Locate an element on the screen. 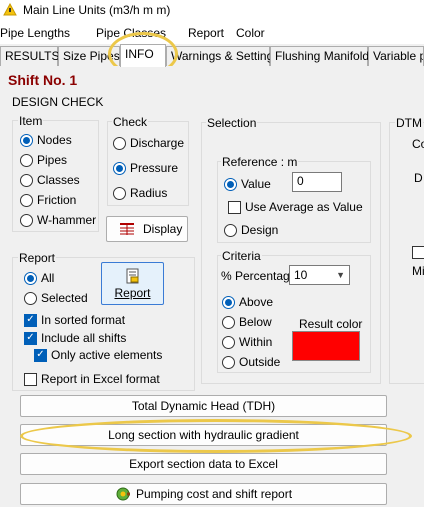  radio-criteria-outside-indicator is located at coordinates (228, 362).